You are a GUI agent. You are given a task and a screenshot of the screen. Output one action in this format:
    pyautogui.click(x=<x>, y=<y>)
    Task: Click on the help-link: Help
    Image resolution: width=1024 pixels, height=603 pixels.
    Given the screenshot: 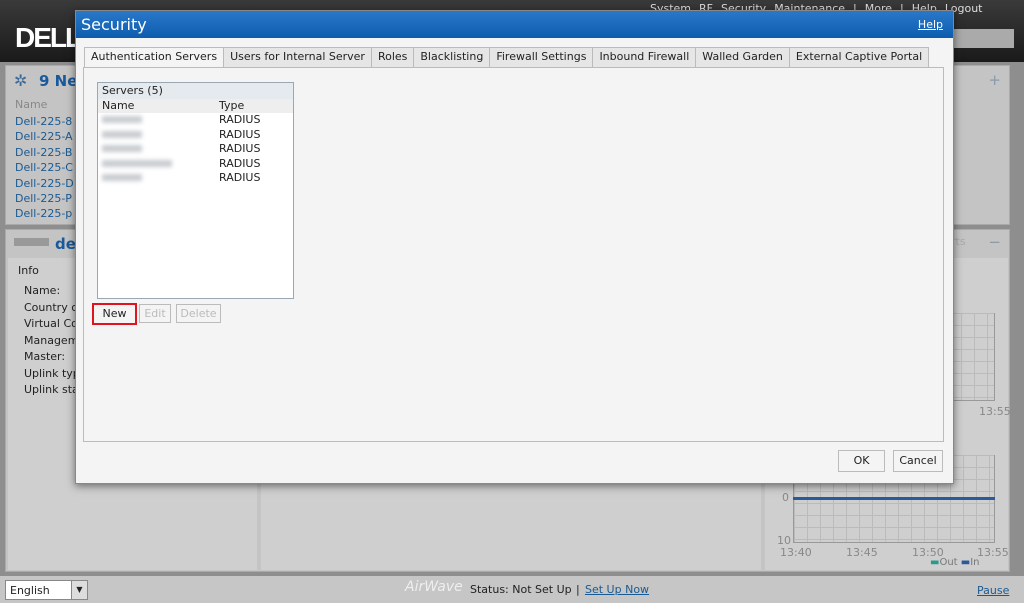 What is the action you would take?
    pyautogui.click(x=930, y=24)
    